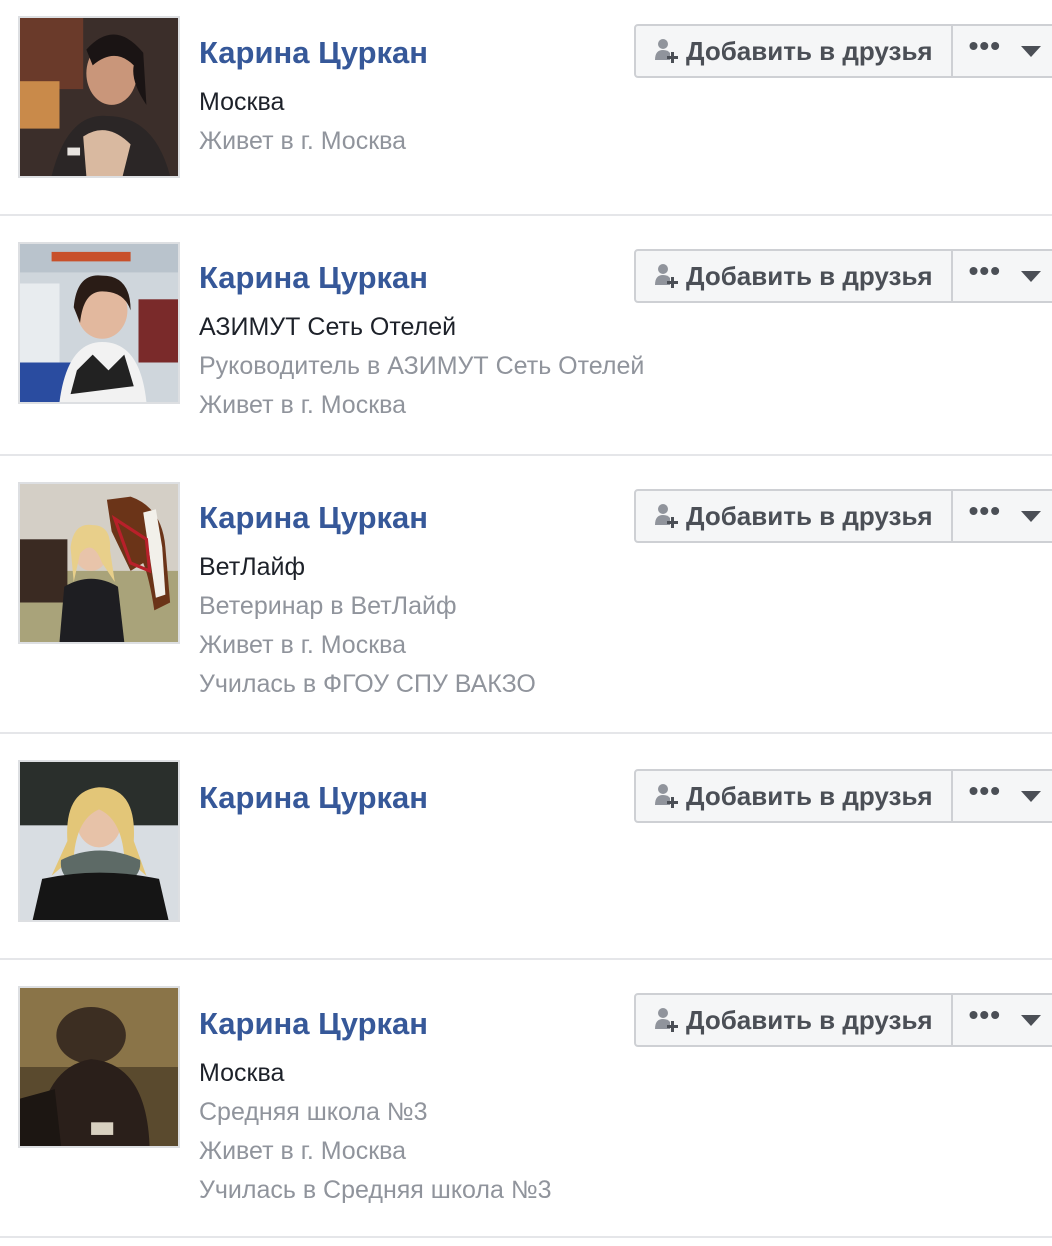  I want to click on profile-detail-line: АЗИМУТ Сеть Отелей, so click(328, 327).